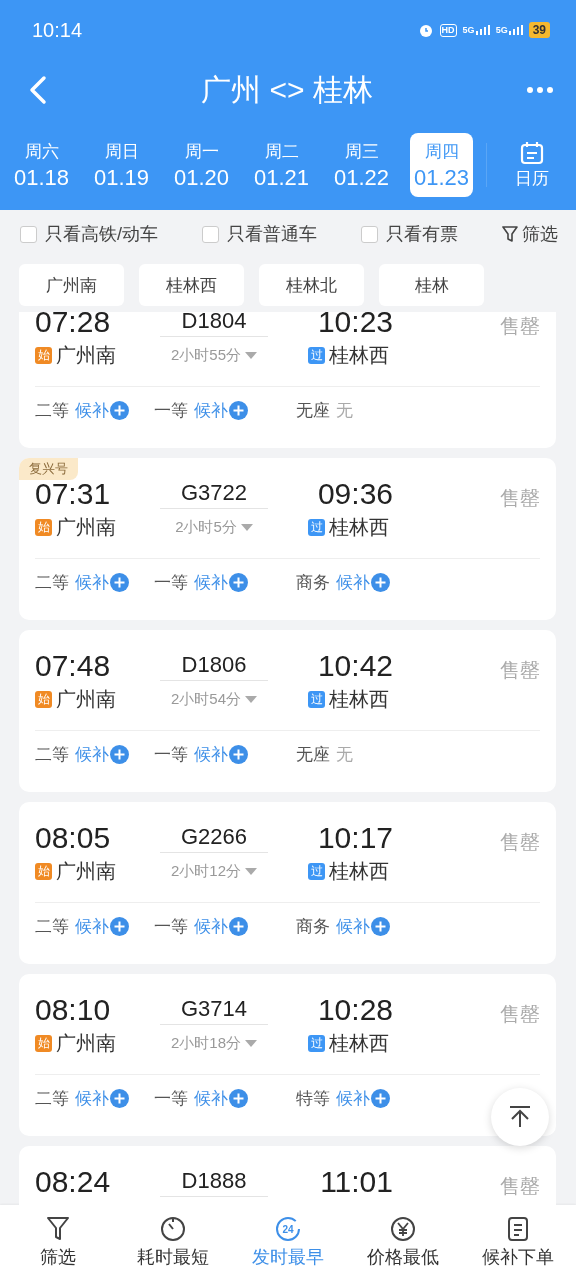 The image size is (576, 1280). What do you see at coordinates (354, 838) in the screenshot?
I see `arrival-time: 10:17` at bounding box center [354, 838].